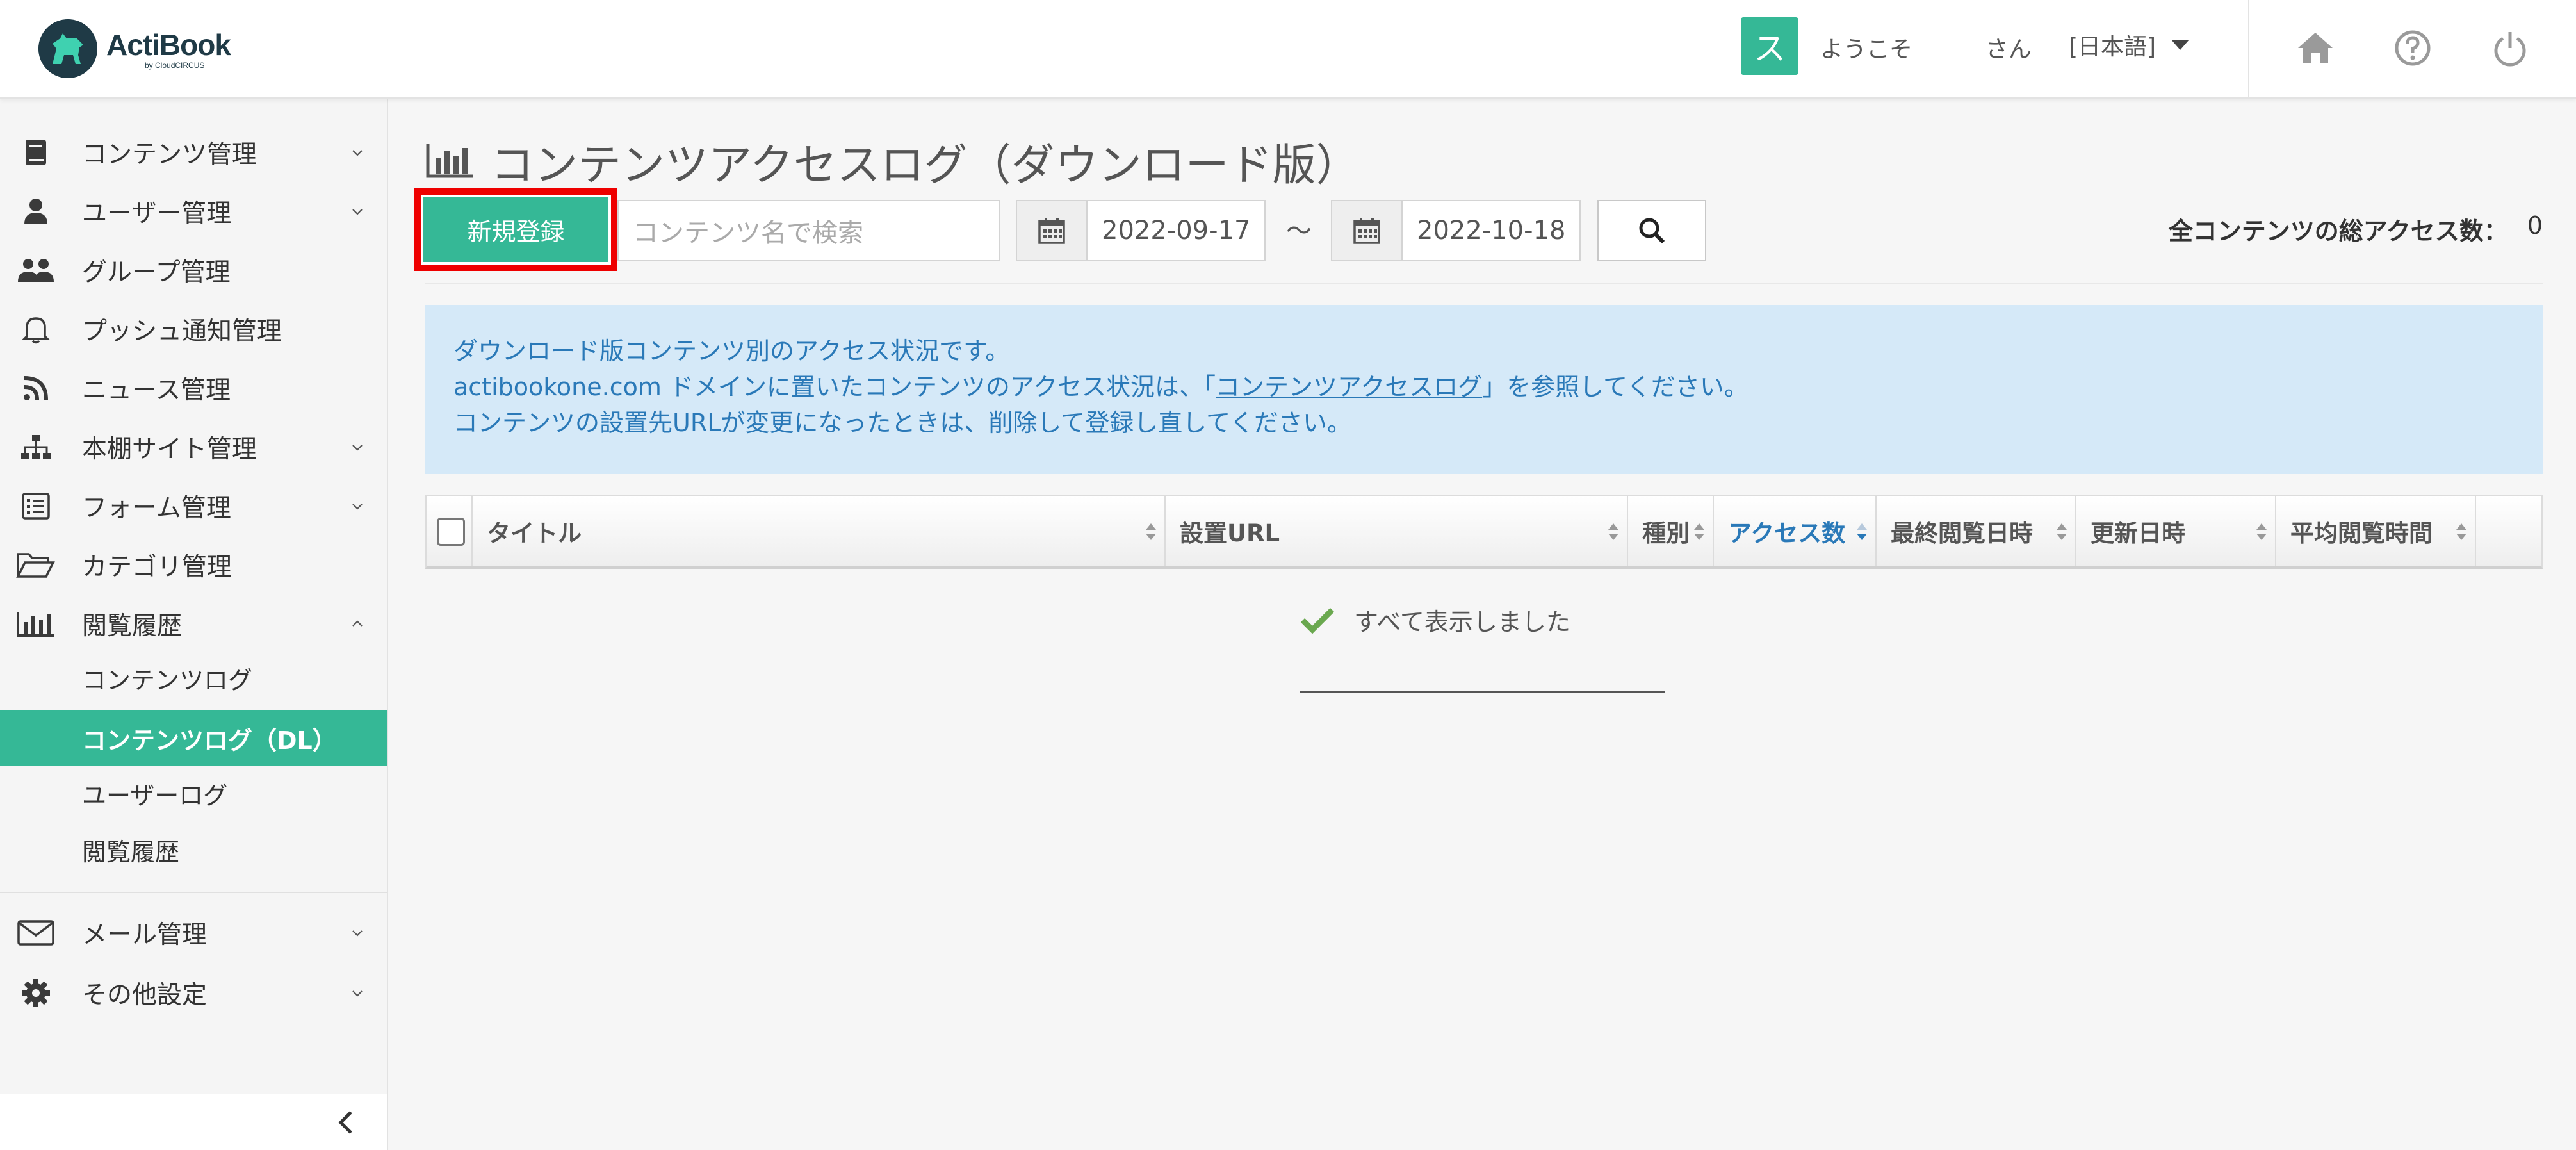 This screenshot has height=1150, width=2576. Describe the element at coordinates (1397, 531) in the screenshot. I see `column-url: 設置URL` at that location.